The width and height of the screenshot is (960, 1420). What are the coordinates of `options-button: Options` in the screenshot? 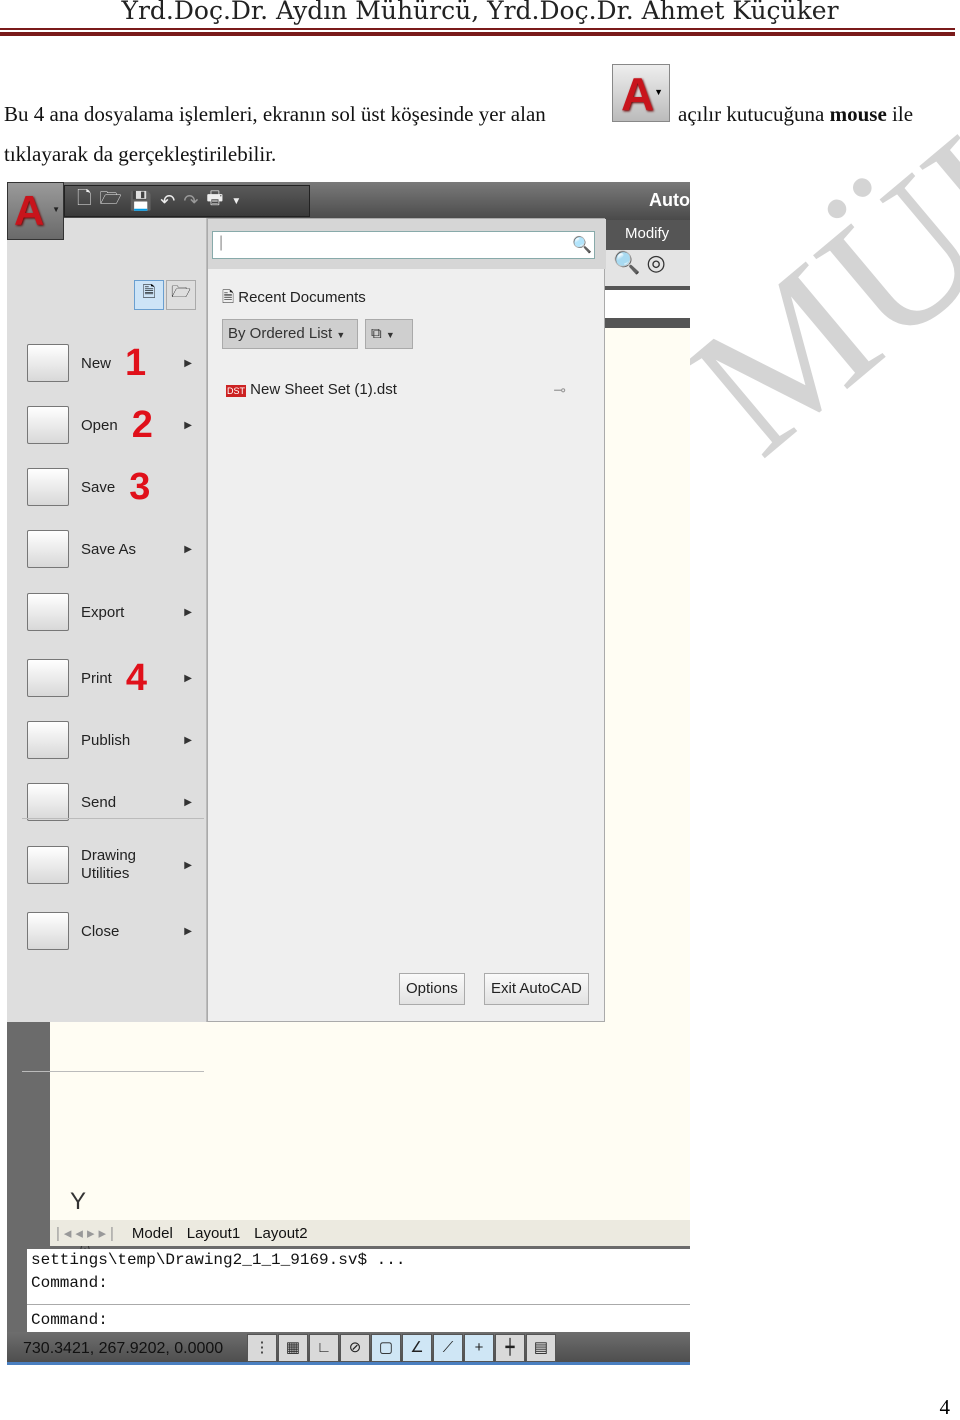 It's located at (432, 989).